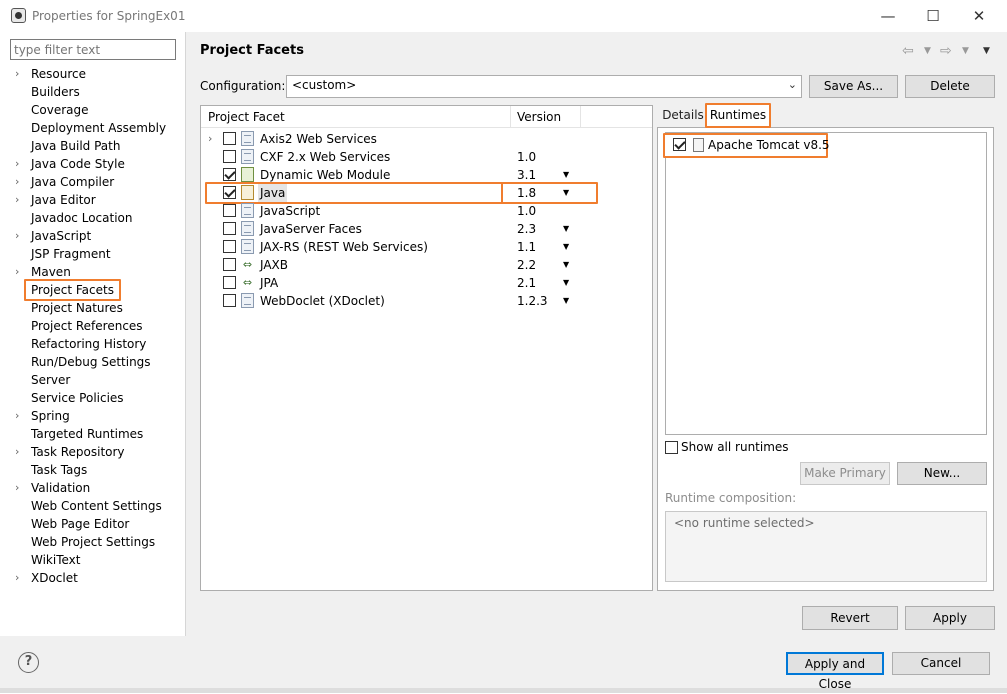 The image size is (1007, 694). Describe the element at coordinates (539, 117) in the screenshot. I see `column-header-version: Version` at that location.